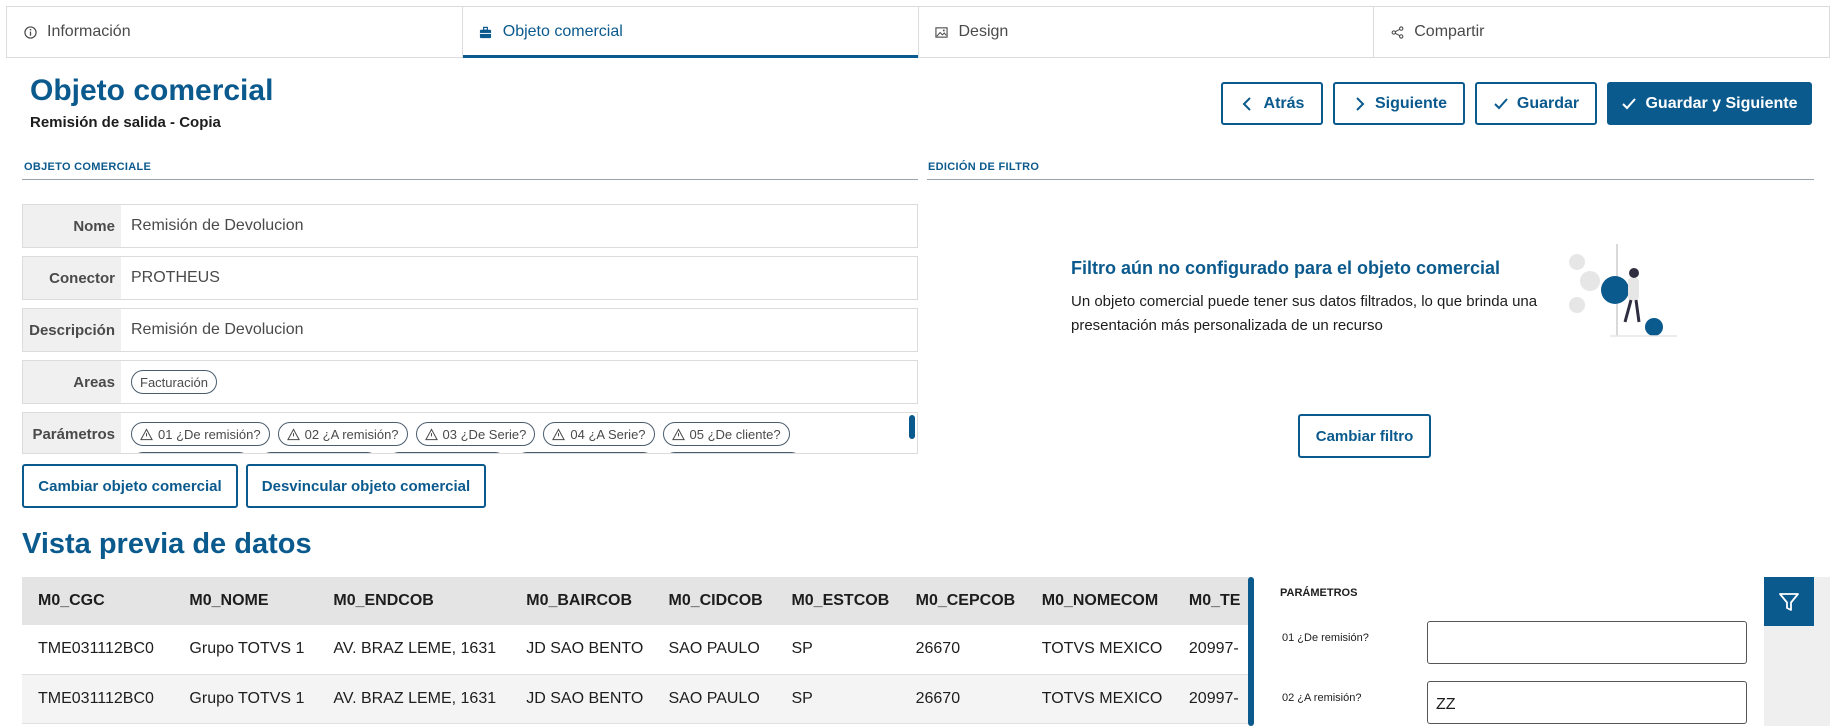  Describe the element at coordinates (72, 278) in the screenshot. I see `connector-label: Conector` at that location.